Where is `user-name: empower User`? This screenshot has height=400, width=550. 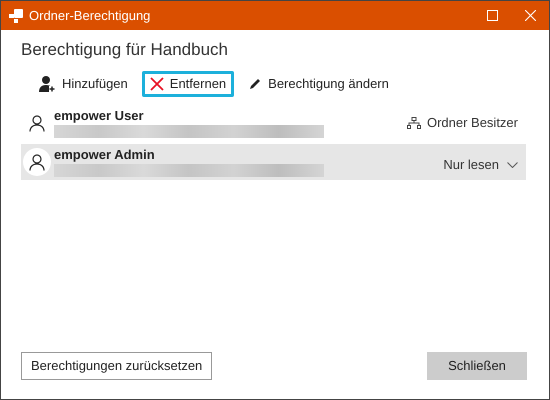 user-name: empower User is located at coordinates (99, 116).